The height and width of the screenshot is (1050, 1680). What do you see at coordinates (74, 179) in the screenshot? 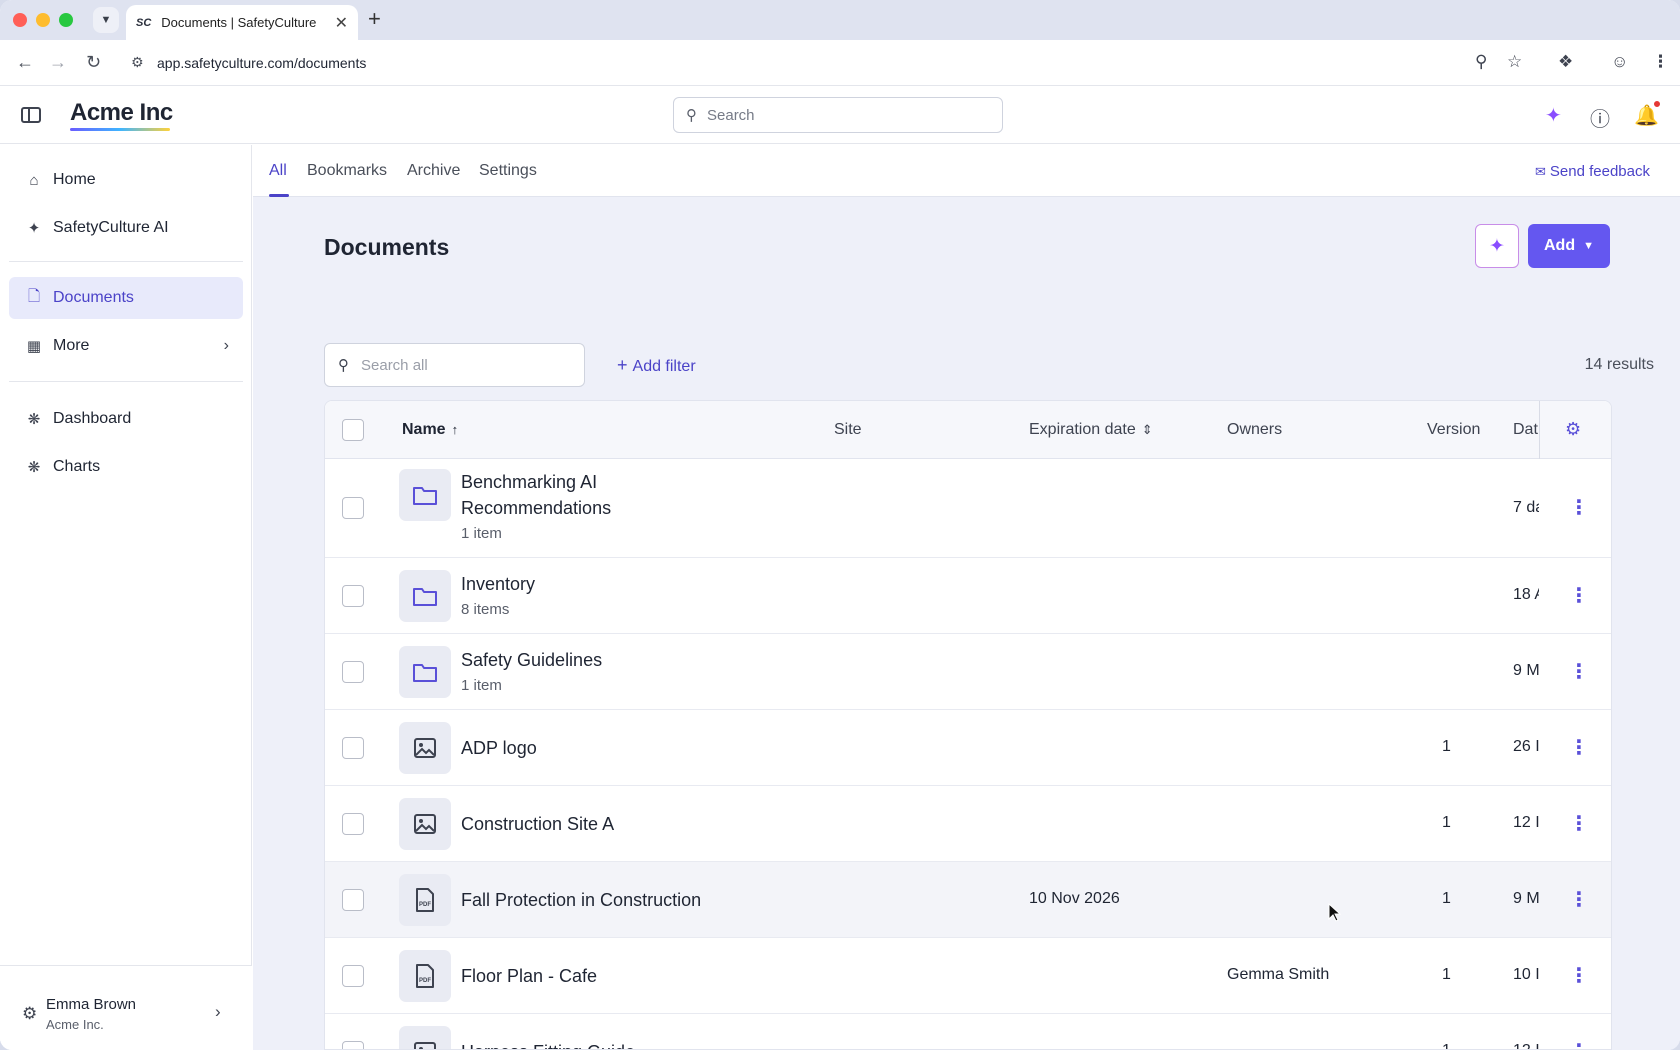
I see `sidebar-item-label: Home` at bounding box center [74, 179].